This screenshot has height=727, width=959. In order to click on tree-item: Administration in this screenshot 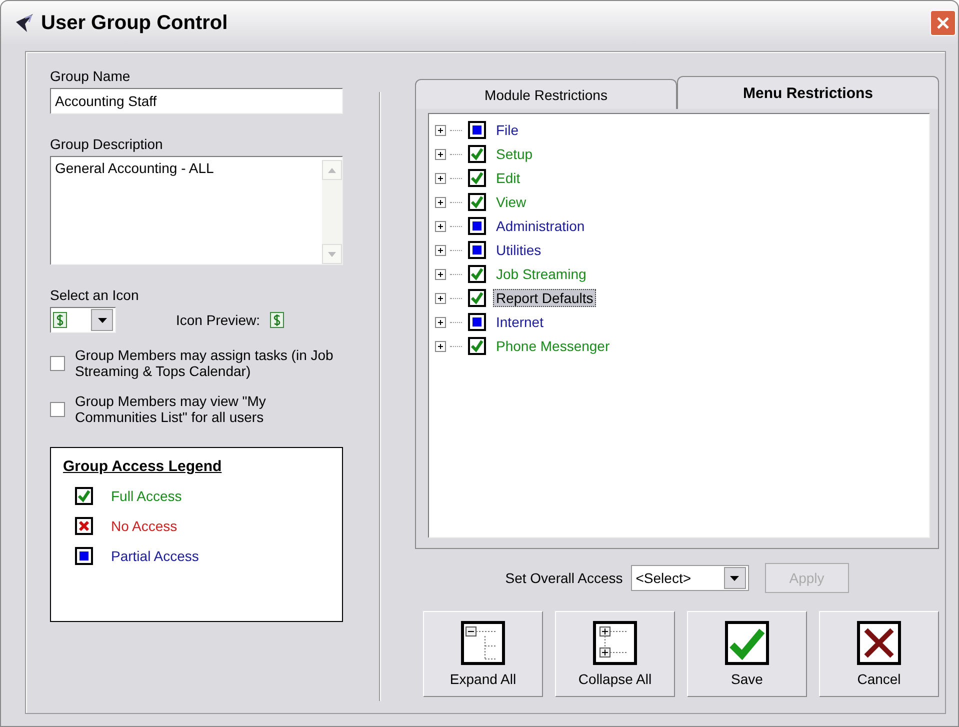, I will do `click(540, 226)`.